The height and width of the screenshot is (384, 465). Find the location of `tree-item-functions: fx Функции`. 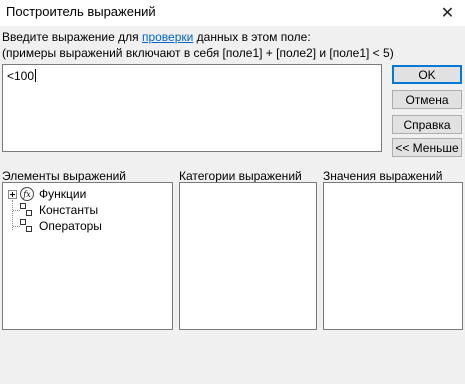

tree-item-functions: fx Функции is located at coordinates (47, 194).